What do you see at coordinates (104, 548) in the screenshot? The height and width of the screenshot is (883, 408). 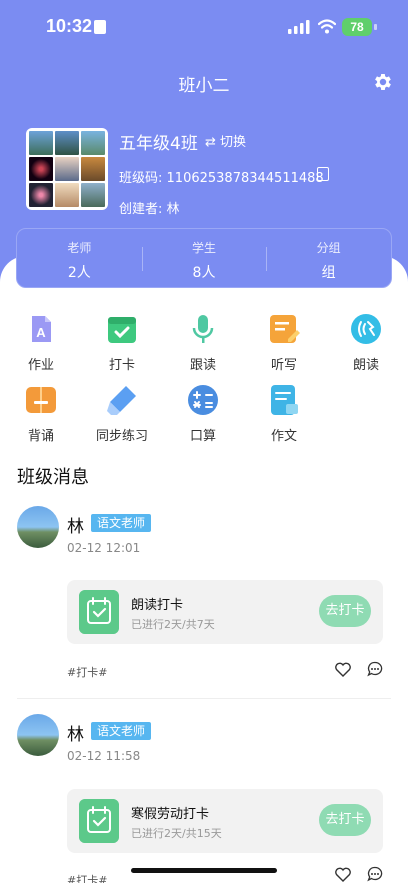 I see `message-time: 02-12 12:01` at bounding box center [104, 548].